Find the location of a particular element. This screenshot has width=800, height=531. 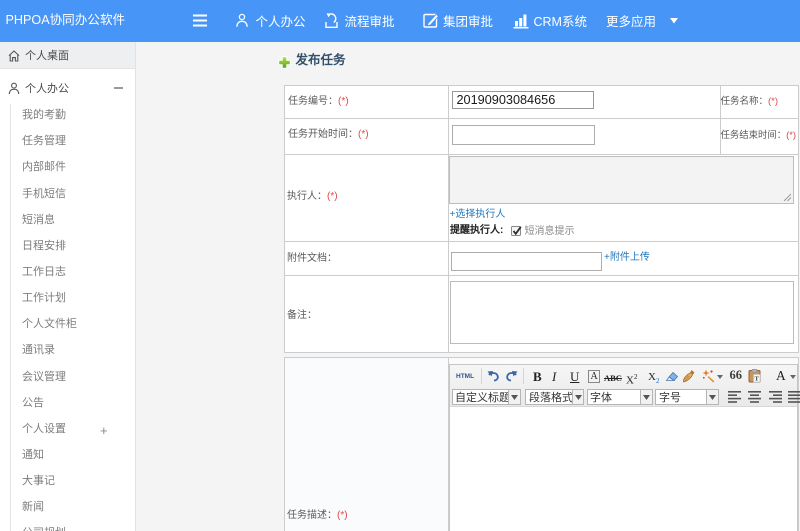

svg-text: T is located at coordinates (757, 379).